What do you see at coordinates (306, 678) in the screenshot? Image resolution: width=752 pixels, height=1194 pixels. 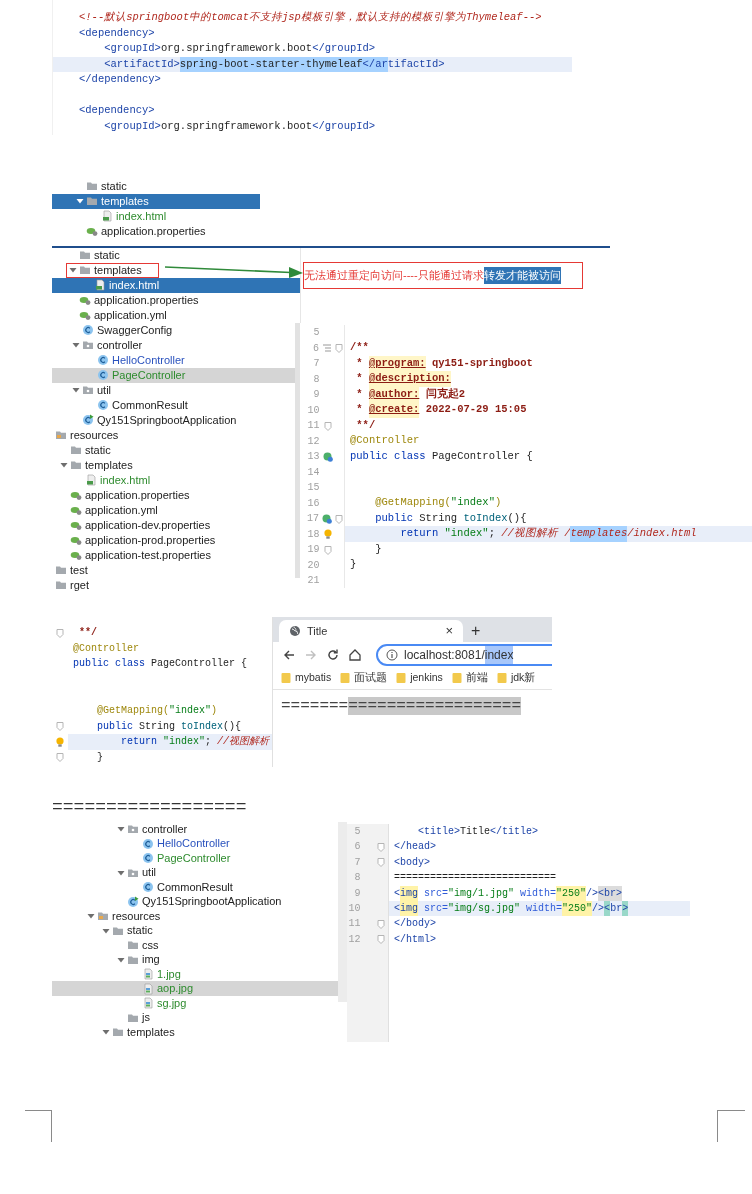 I see `bookmark-item: mybatis` at bounding box center [306, 678].